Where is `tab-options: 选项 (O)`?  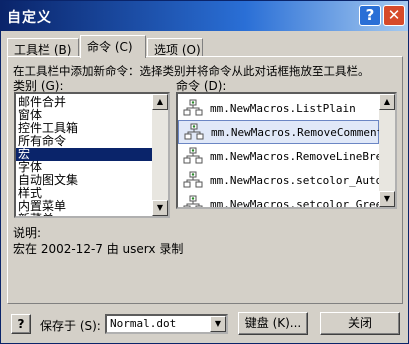 tab-options: 选项 (O) is located at coordinates (175, 47).